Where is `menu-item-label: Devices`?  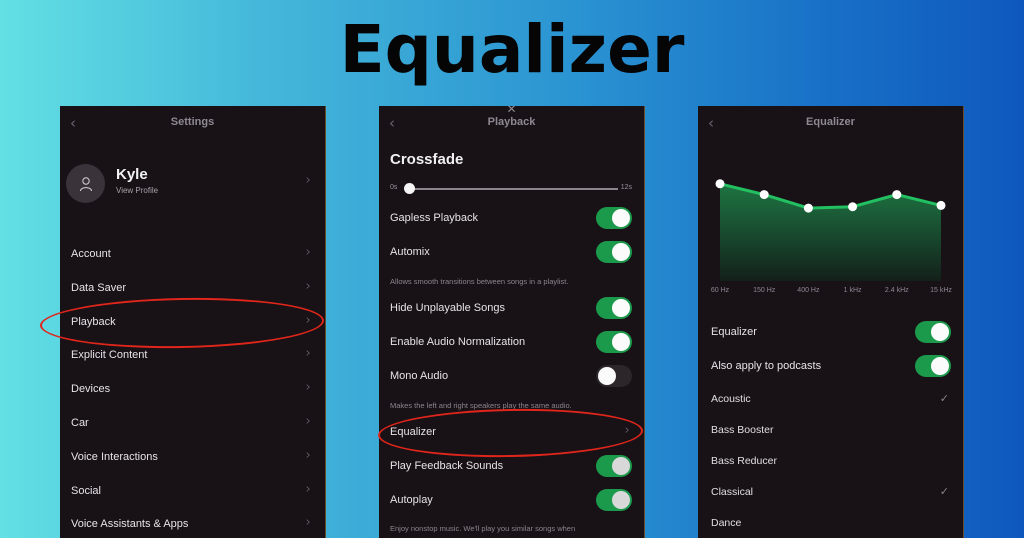 menu-item-label: Devices is located at coordinates (91, 389).